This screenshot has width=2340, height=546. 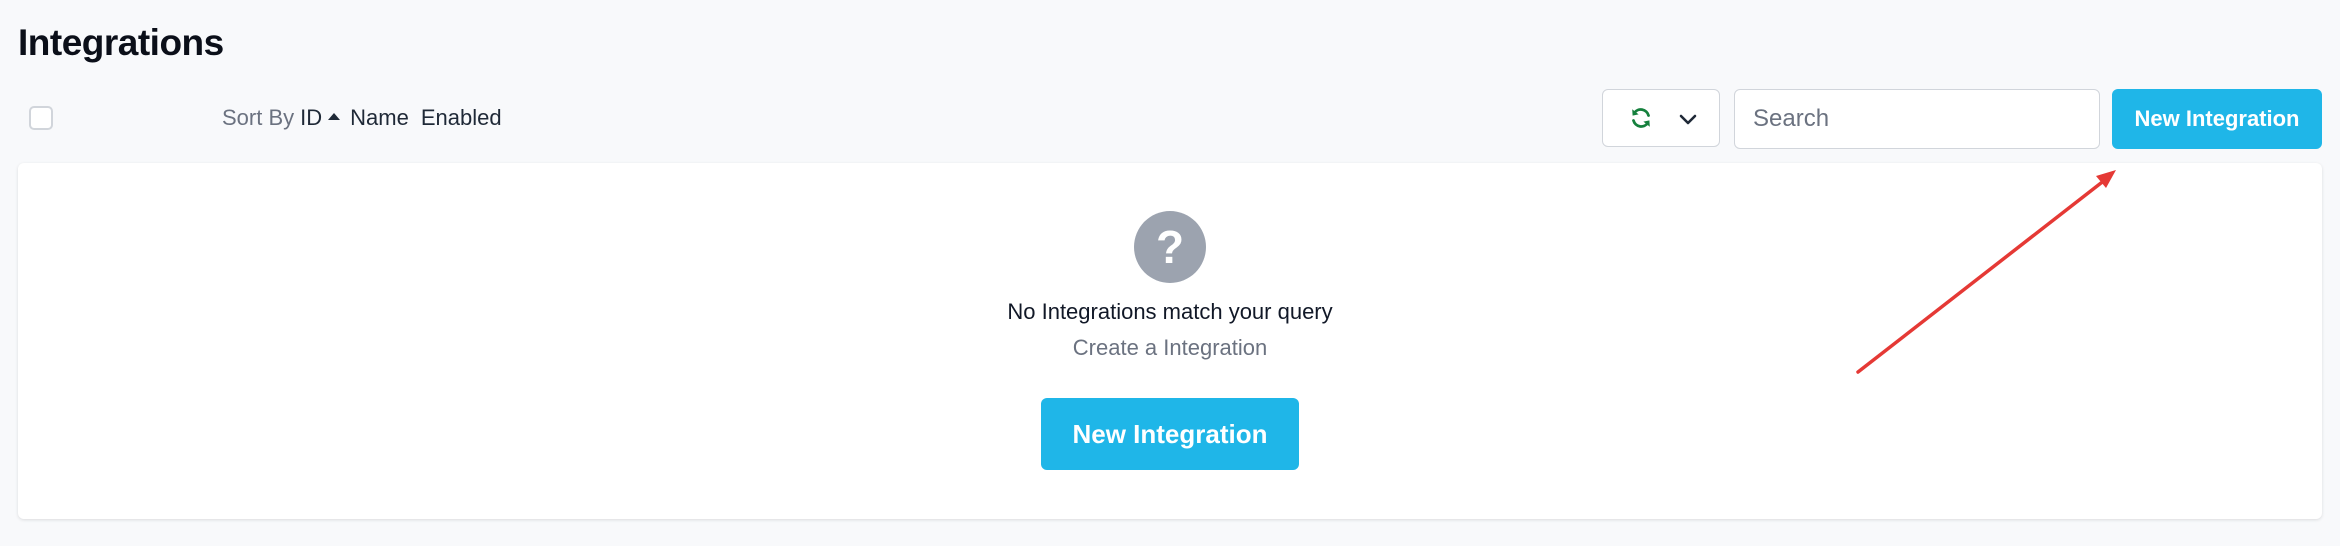 What do you see at coordinates (1688, 119) in the screenshot?
I see `chevron-down-icon` at bounding box center [1688, 119].